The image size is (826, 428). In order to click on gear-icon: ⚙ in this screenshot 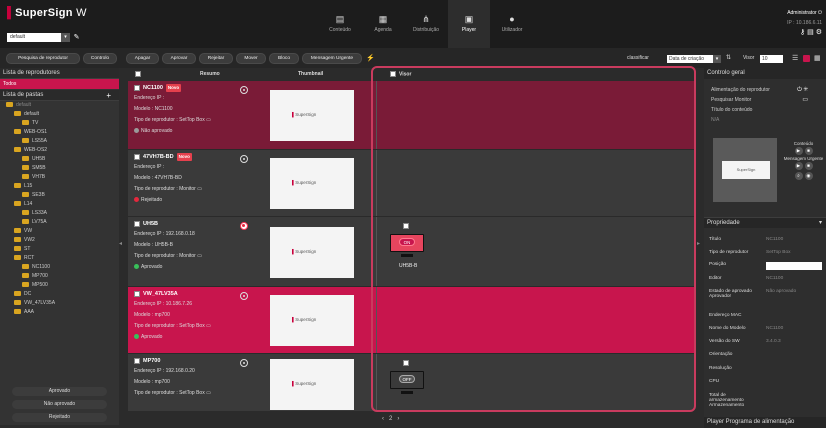, I will do `click(819, 32)`.